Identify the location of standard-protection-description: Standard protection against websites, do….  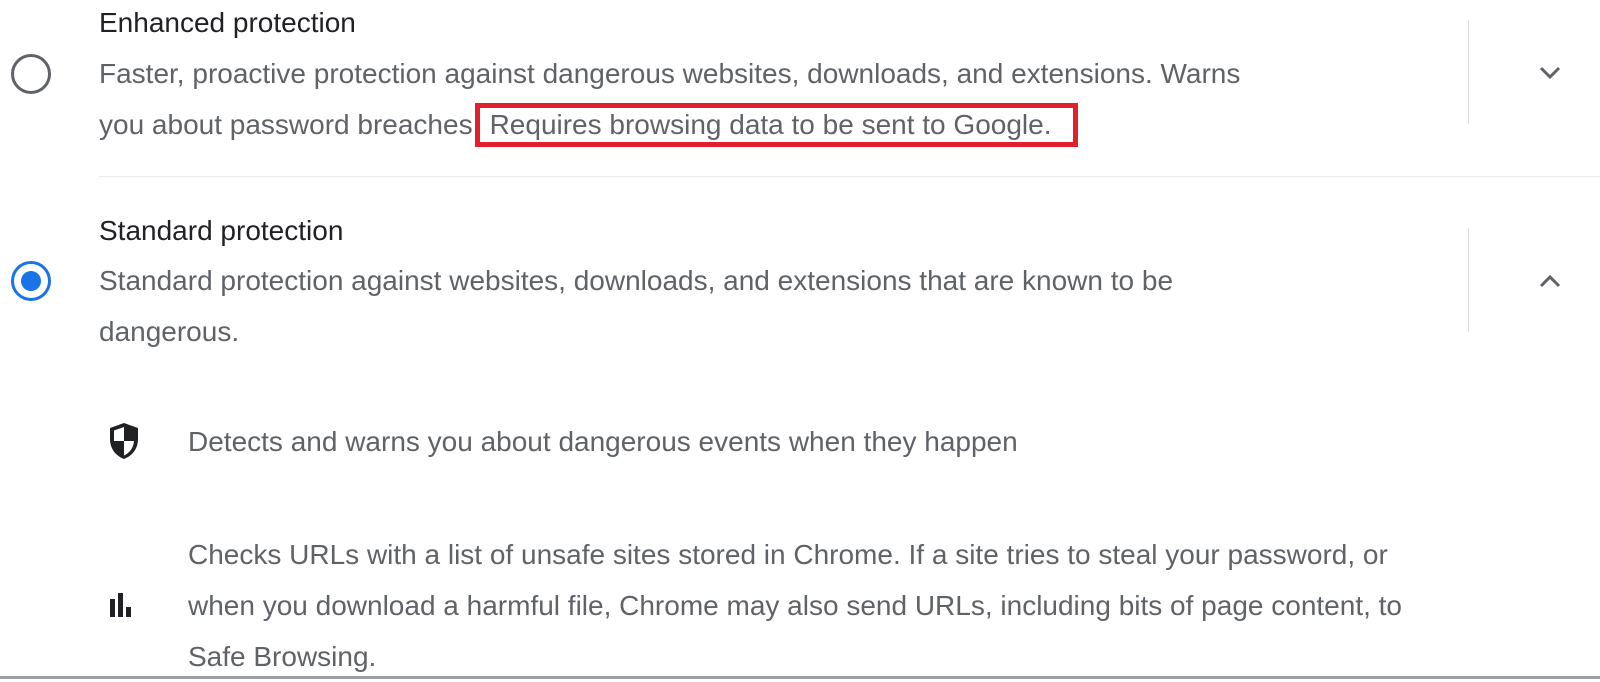
(636, 306).